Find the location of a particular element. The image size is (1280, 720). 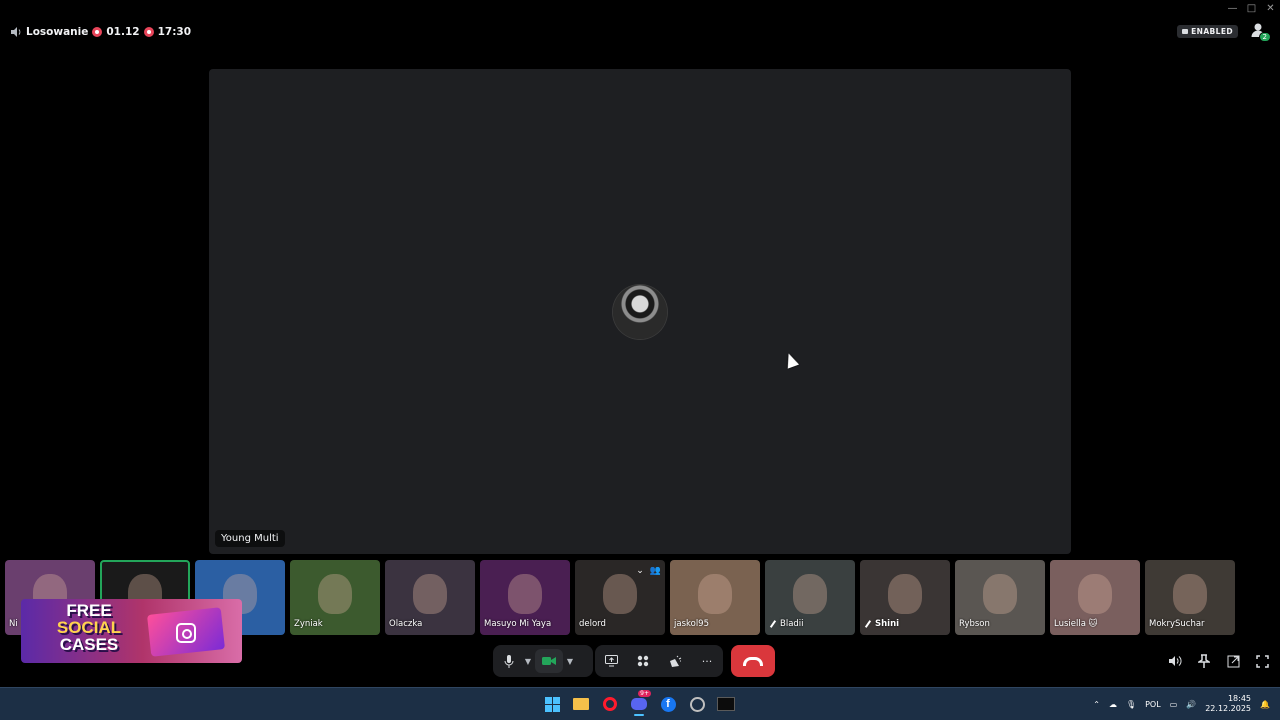

file-explorer-button is located at coordinates (581, 704).